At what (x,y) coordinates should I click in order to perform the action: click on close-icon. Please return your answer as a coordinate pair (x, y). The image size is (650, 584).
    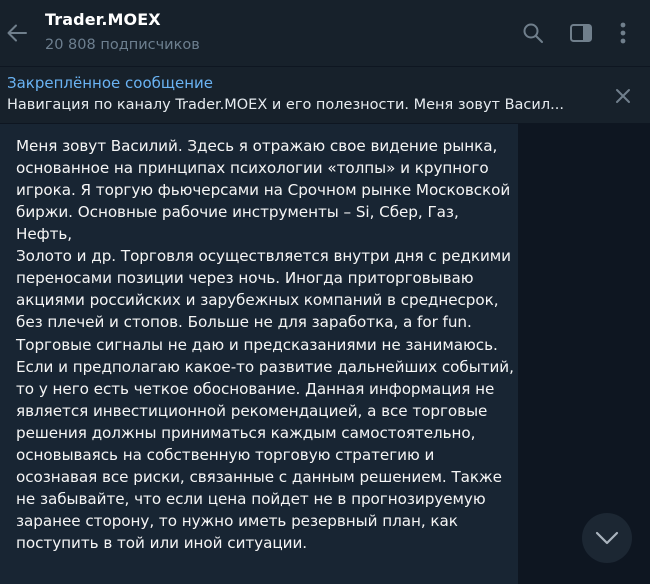
    Looking at the image, I should click on (623, 96).